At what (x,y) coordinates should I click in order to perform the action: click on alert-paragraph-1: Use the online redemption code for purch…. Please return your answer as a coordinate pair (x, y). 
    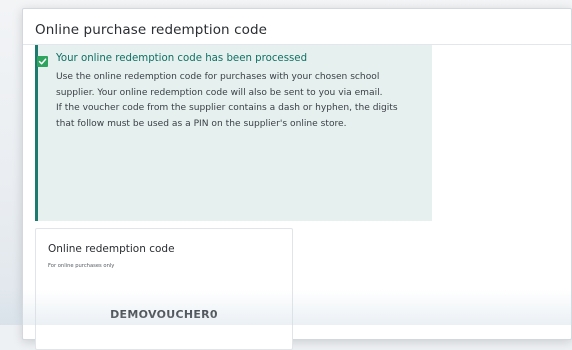
    Looking at the image, I should click on (219, 85).